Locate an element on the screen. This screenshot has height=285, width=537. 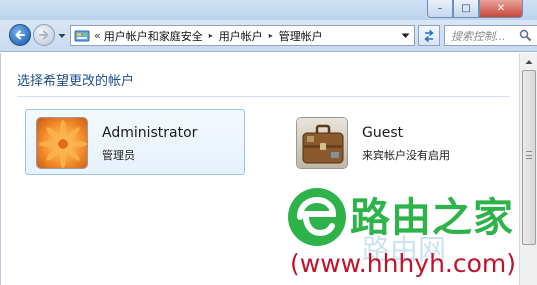
guest-avatar is located at coordinates (322, 143).